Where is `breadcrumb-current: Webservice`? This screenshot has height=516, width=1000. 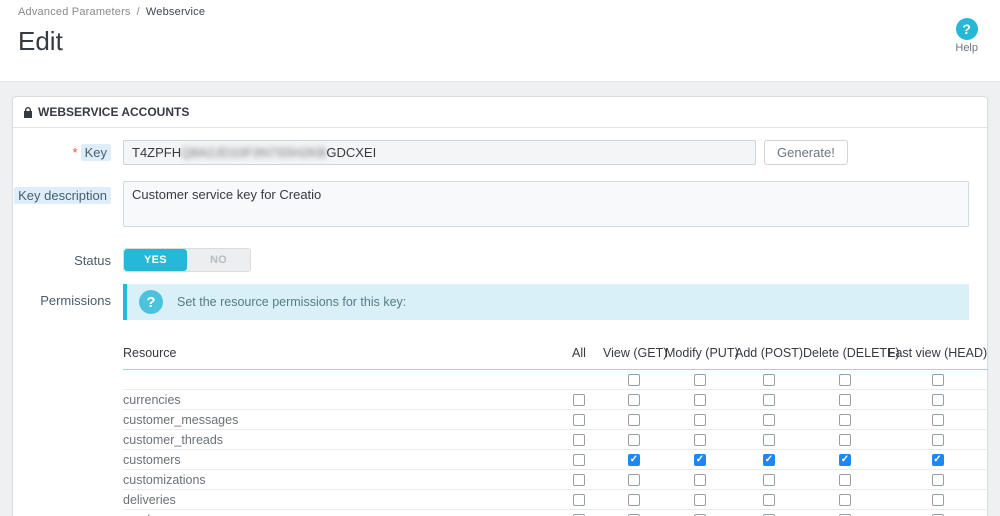 breadcrumb-current: Webservice is located at coordinates (175, 12).